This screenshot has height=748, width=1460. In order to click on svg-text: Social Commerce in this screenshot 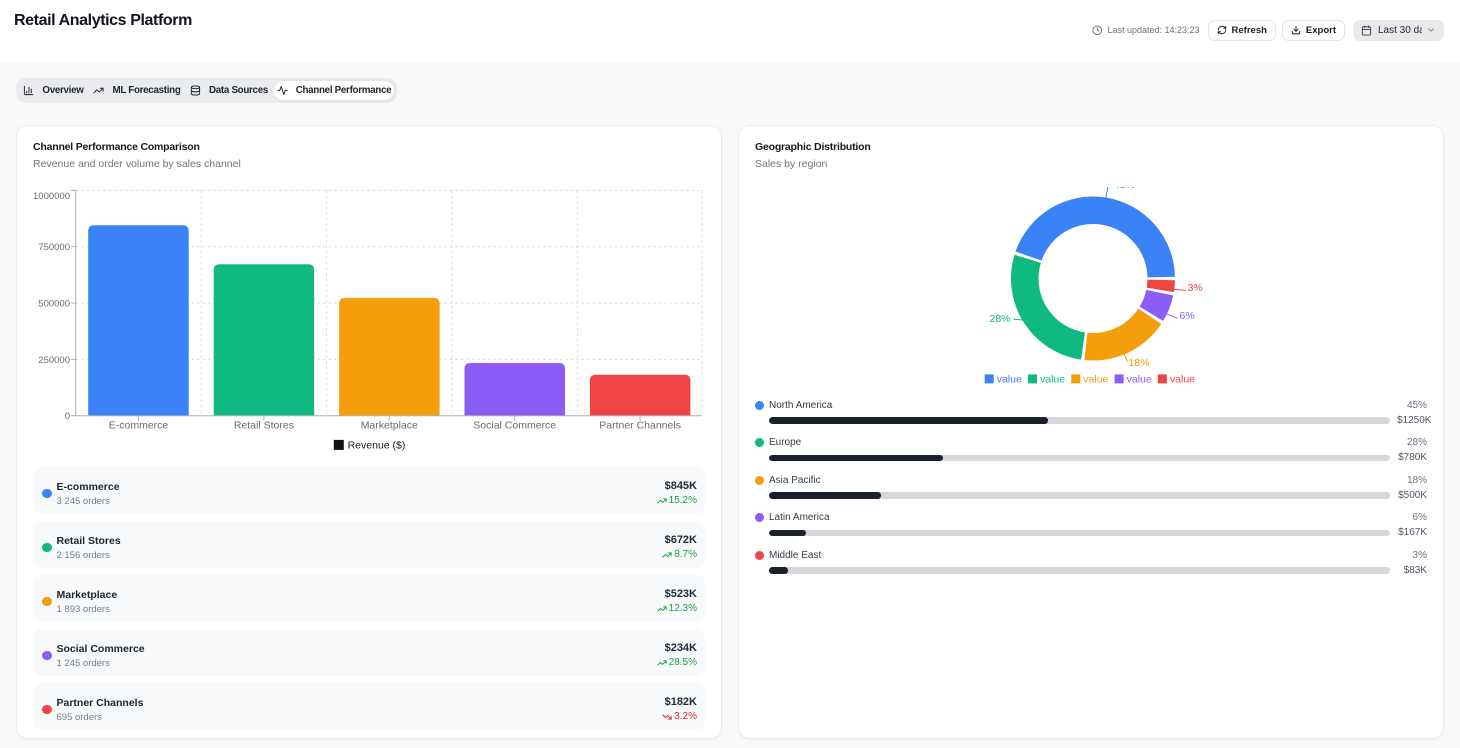, I will do `click(514, 426)`.